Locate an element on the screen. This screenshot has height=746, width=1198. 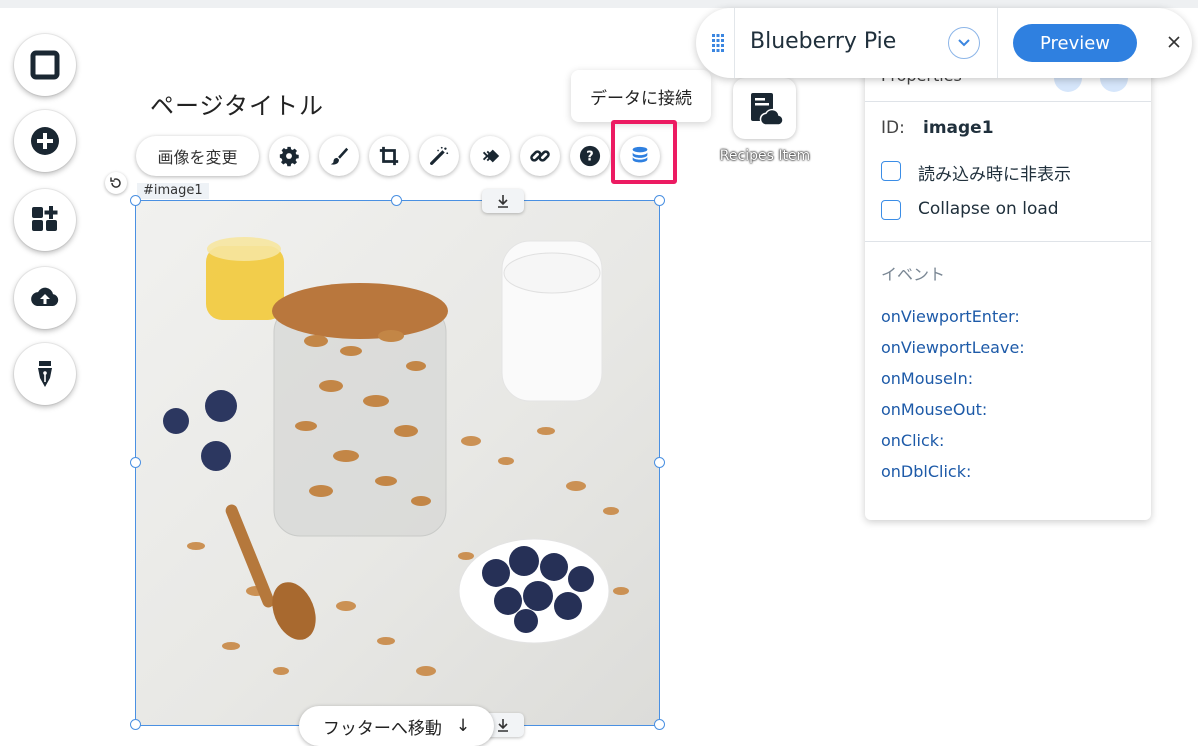
apps-grid-icon is located at coordinates (45, 218).